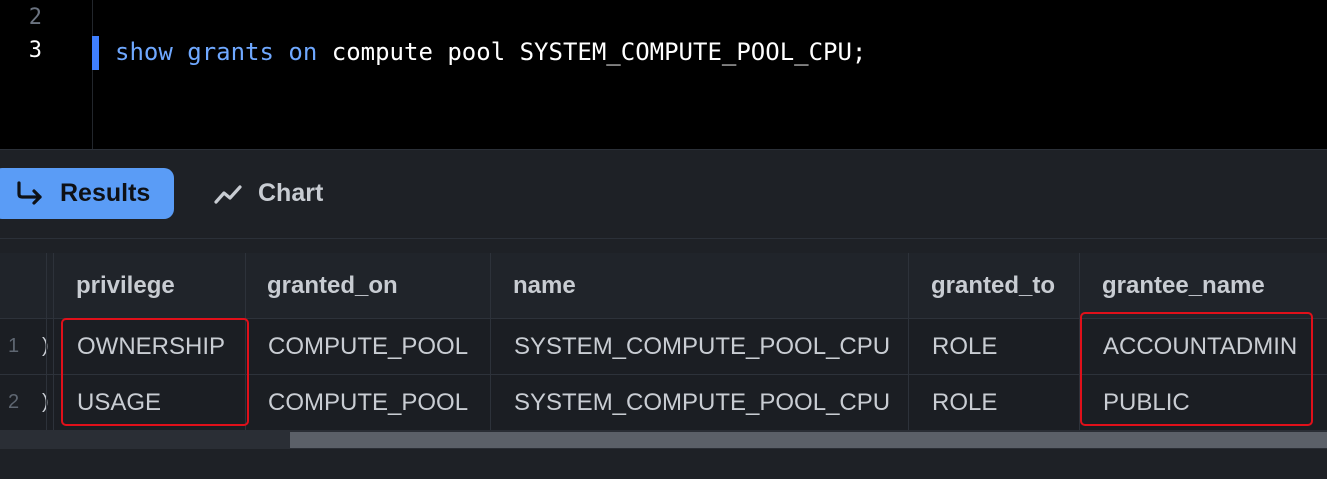 This screenshot has width=1327, height=479. What do you see at coordinates (663, 238) in the screenshot?
I see `tabs-divider` at bounding box center [663, 238].